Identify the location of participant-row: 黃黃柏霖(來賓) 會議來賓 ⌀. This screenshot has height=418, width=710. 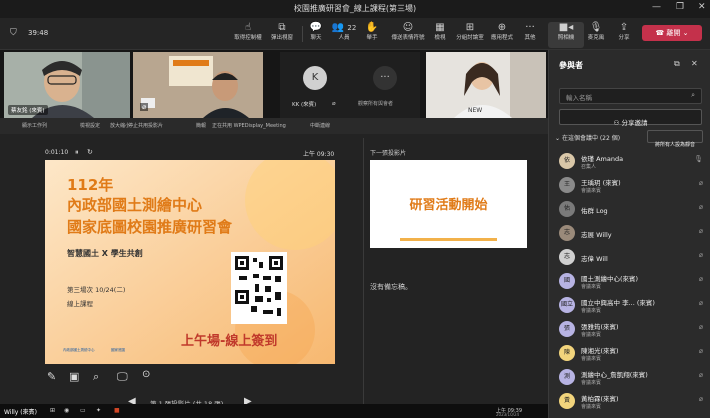
(633, 402).